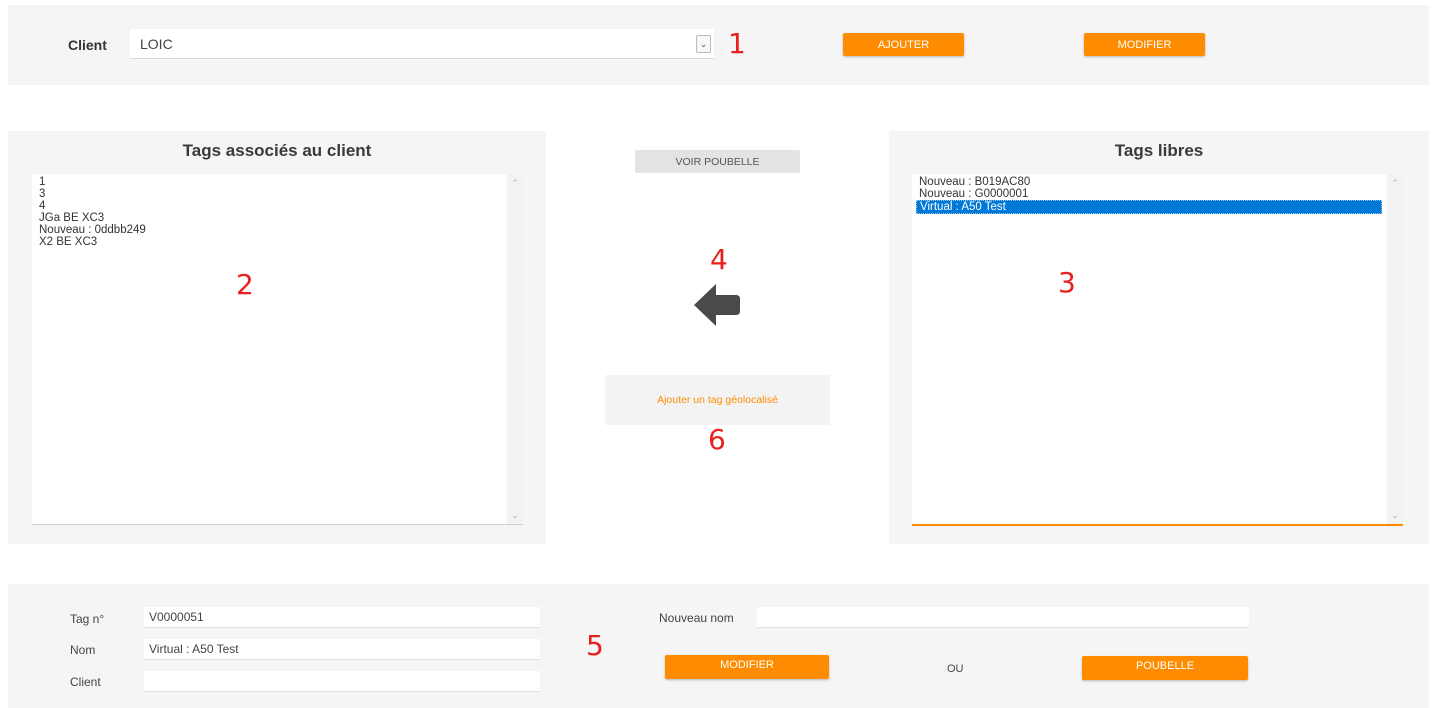  I want to click on chevron-down-icon: ⌄, so click(703, 44).